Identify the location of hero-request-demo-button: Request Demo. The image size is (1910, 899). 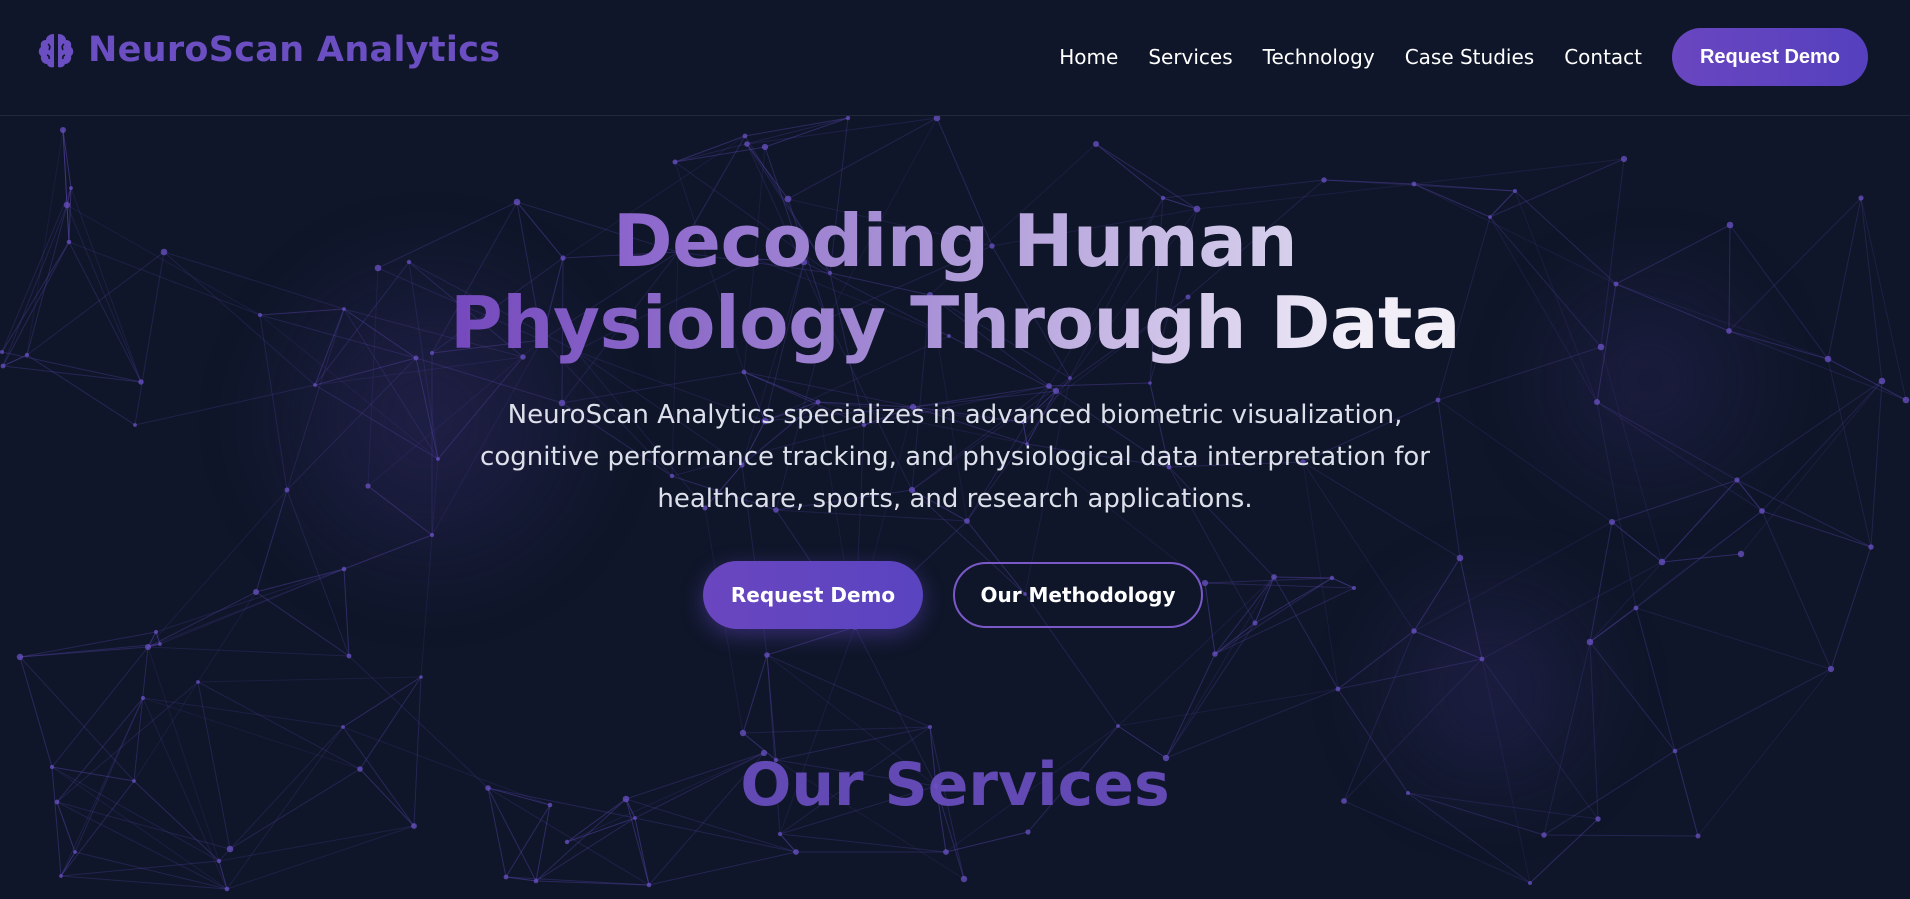
(813, 595).